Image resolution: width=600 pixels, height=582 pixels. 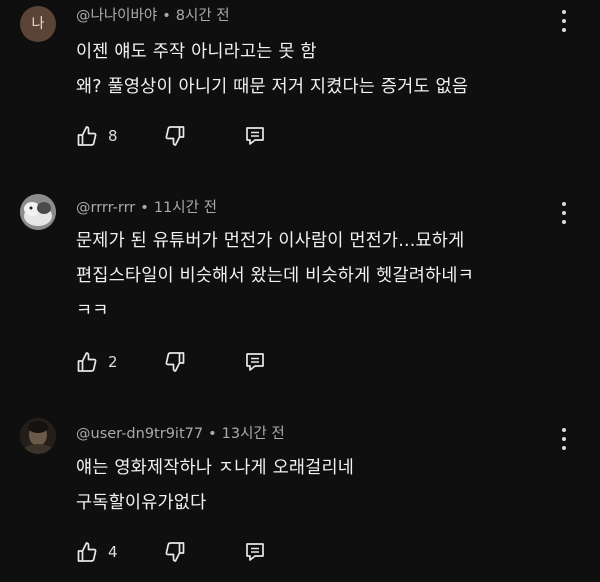 I want to click on like-button: 4, so click(x=97, y=552).